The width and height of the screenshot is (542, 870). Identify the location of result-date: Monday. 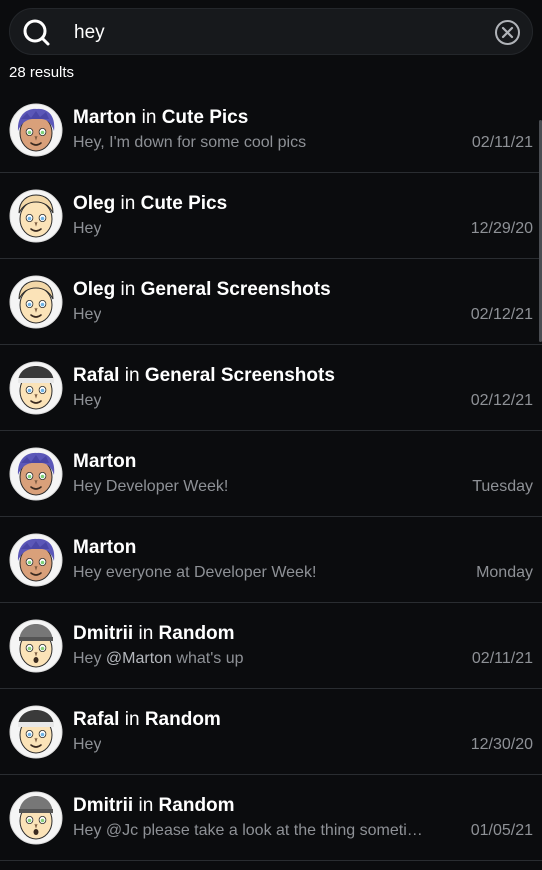
(504, 572).